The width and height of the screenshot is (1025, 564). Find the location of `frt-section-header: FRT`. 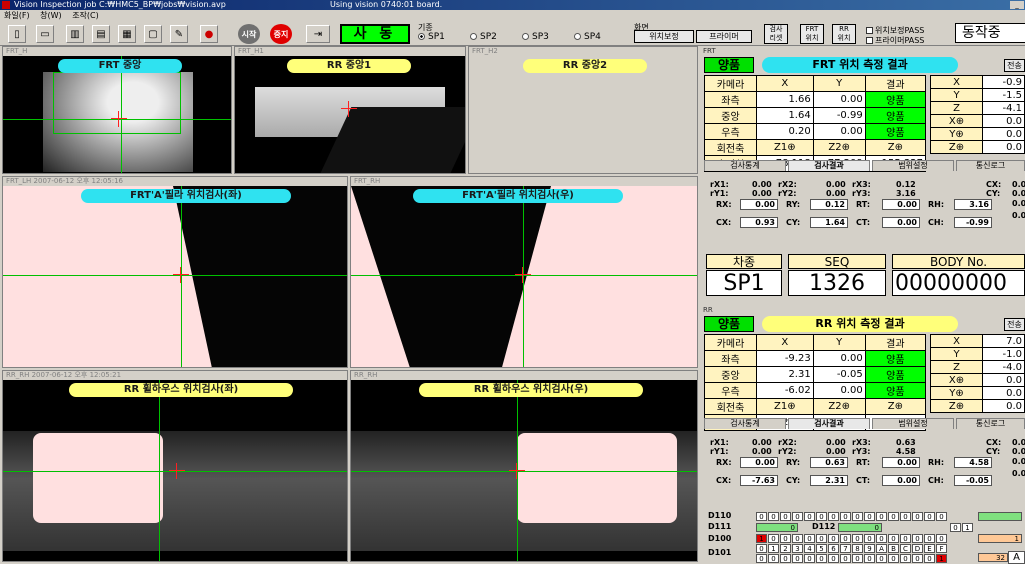

frt-section-header: FRT is located at coordinates (862, 51).